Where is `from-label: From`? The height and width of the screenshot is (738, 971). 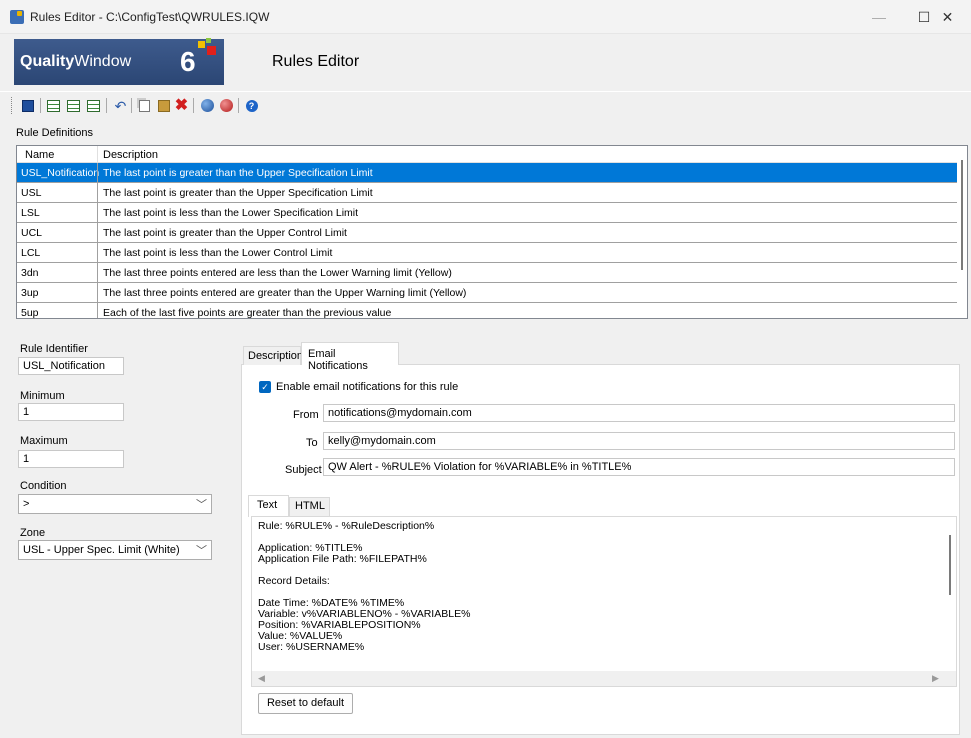 from-label: From is located at coordinates (306, 415).